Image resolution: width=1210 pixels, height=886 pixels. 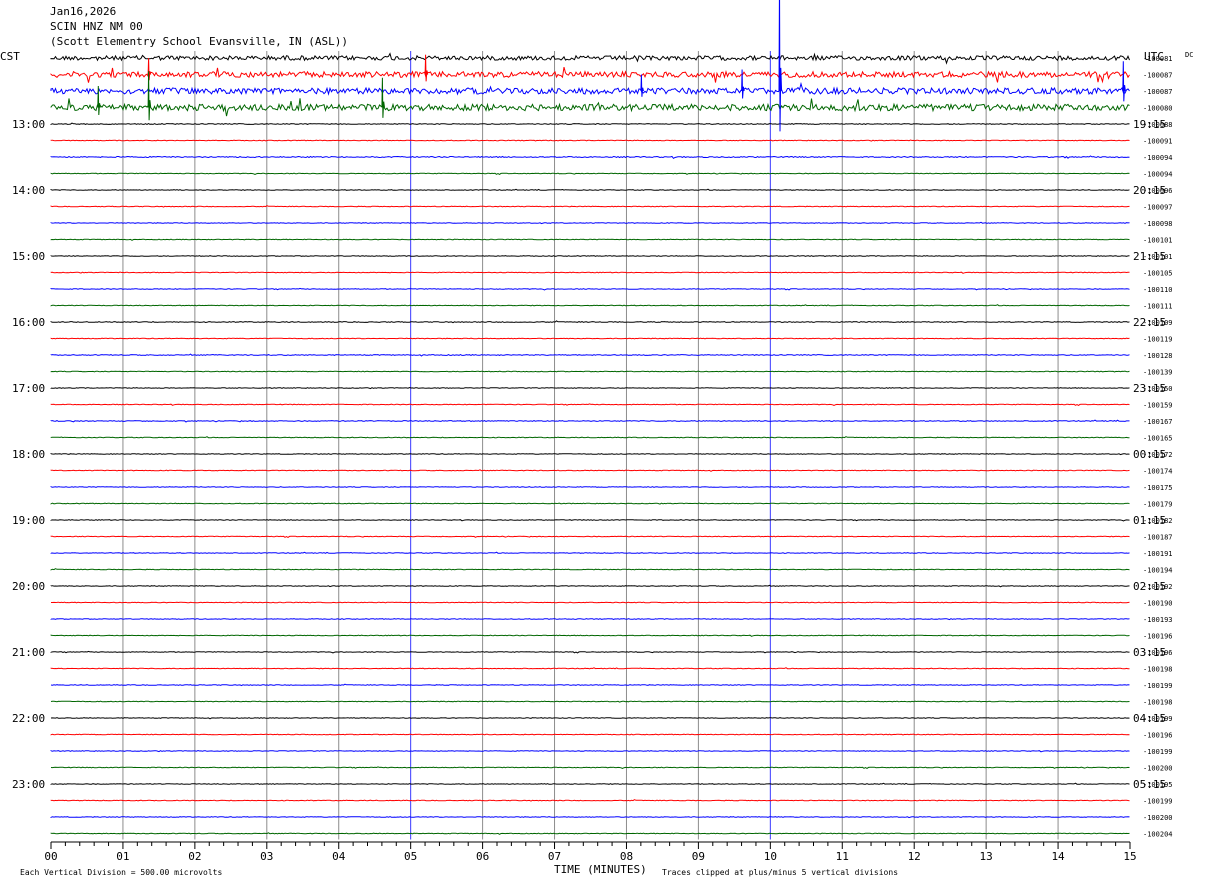 What do you see at coordinates (1158, 208) in the screenshot?
I see `dc-offset-label: -100097` at bounding box center [1158, 208].